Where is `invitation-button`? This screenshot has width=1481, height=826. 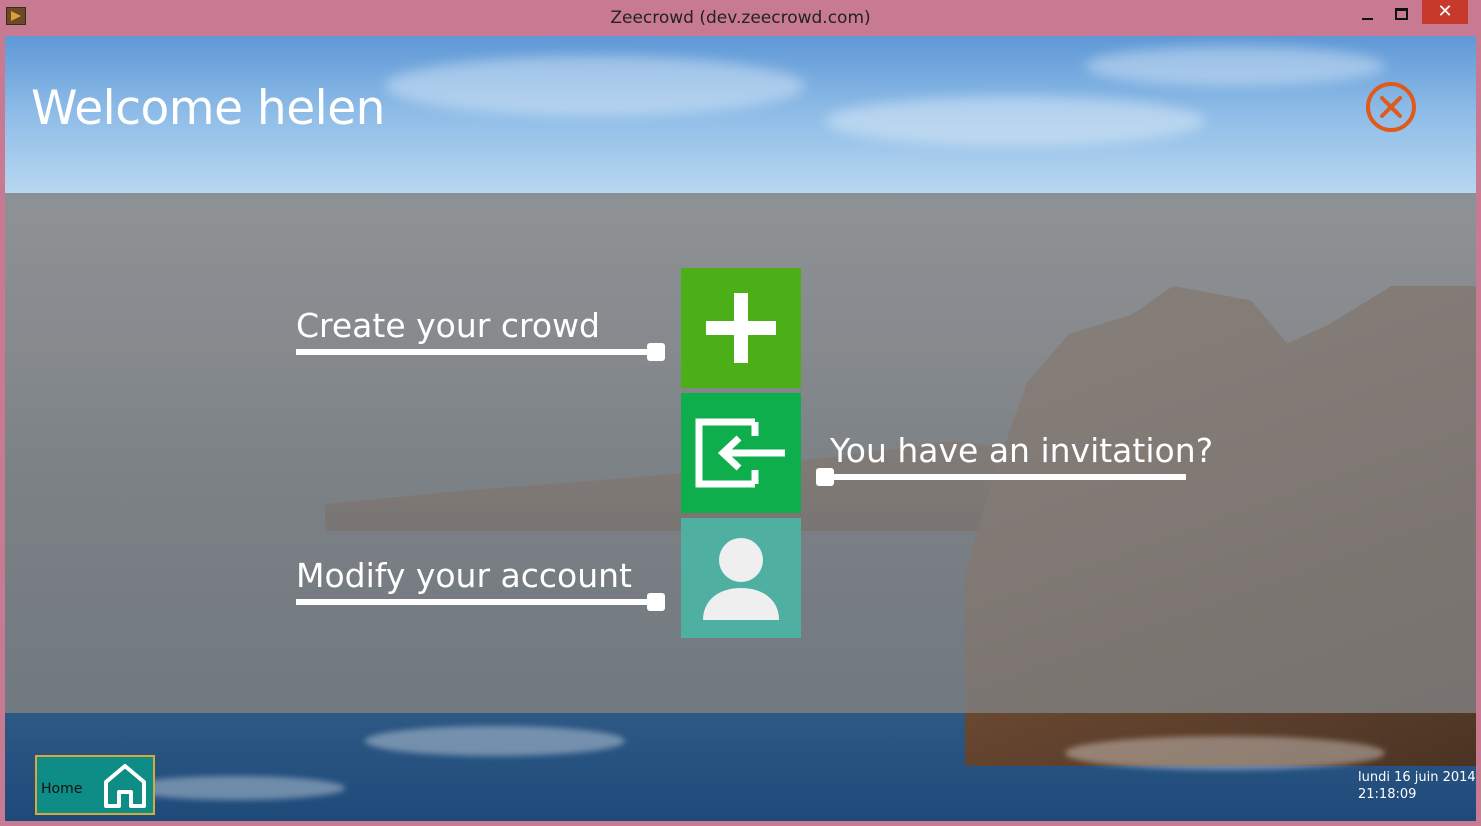 invitation-button is located at coordinates (741, 453).